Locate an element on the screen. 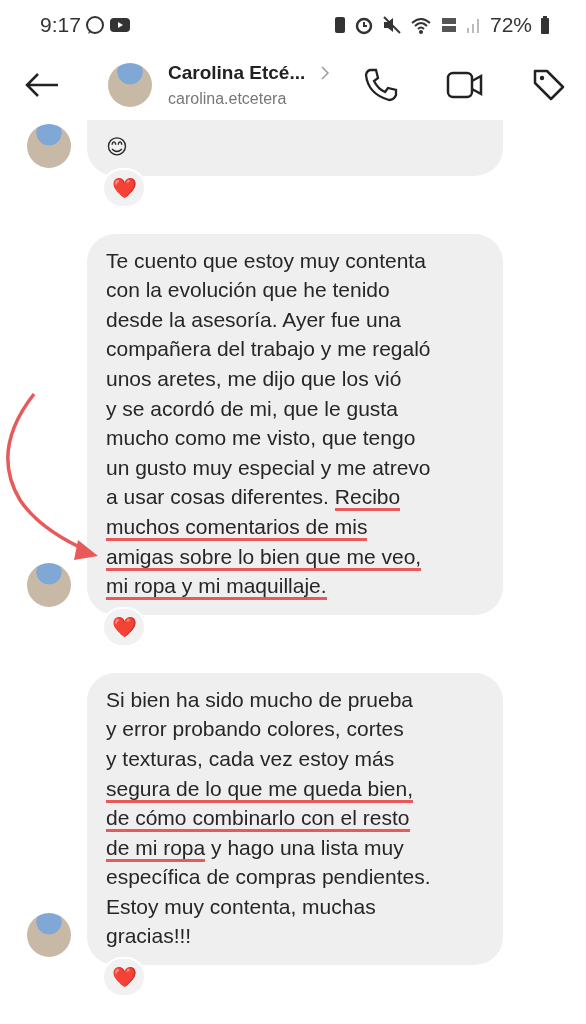 This screenshot has width=586, height=1024. battery-icon is located at coordinates (545, 25).